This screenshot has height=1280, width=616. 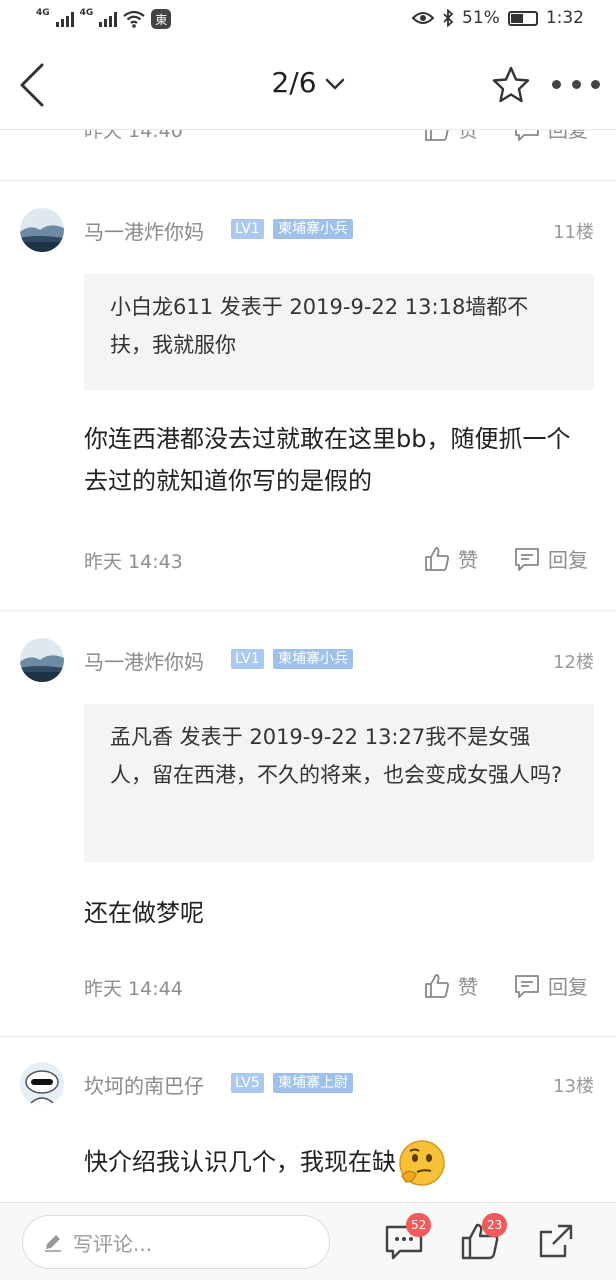 What do you see at coordinates (339, 332) in the screenshot?
I see `quoted-reply: 小白龙611 发表于 2019-9-22 13:18墙都不扶，我就服你` at bounding box center [339, 332].